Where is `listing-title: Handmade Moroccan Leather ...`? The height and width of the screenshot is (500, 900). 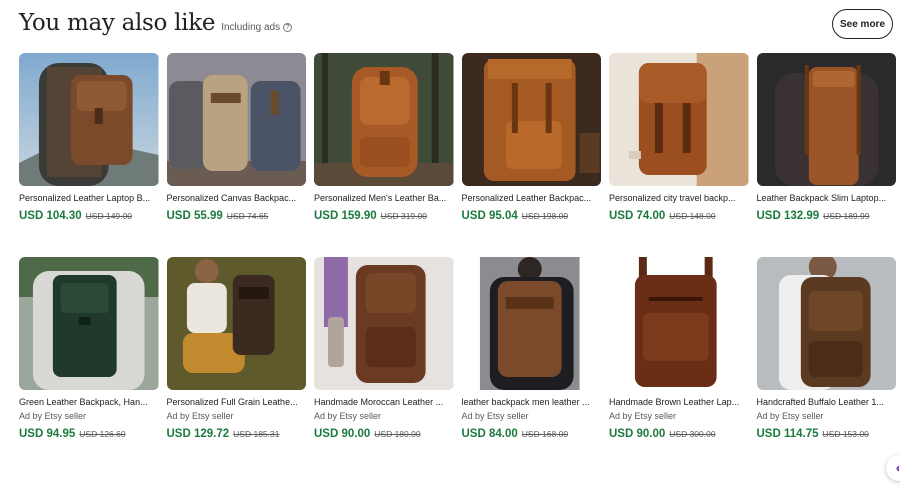 listing-title: Handmade Moroccan Leather ... is located at coordinates (384, 402).